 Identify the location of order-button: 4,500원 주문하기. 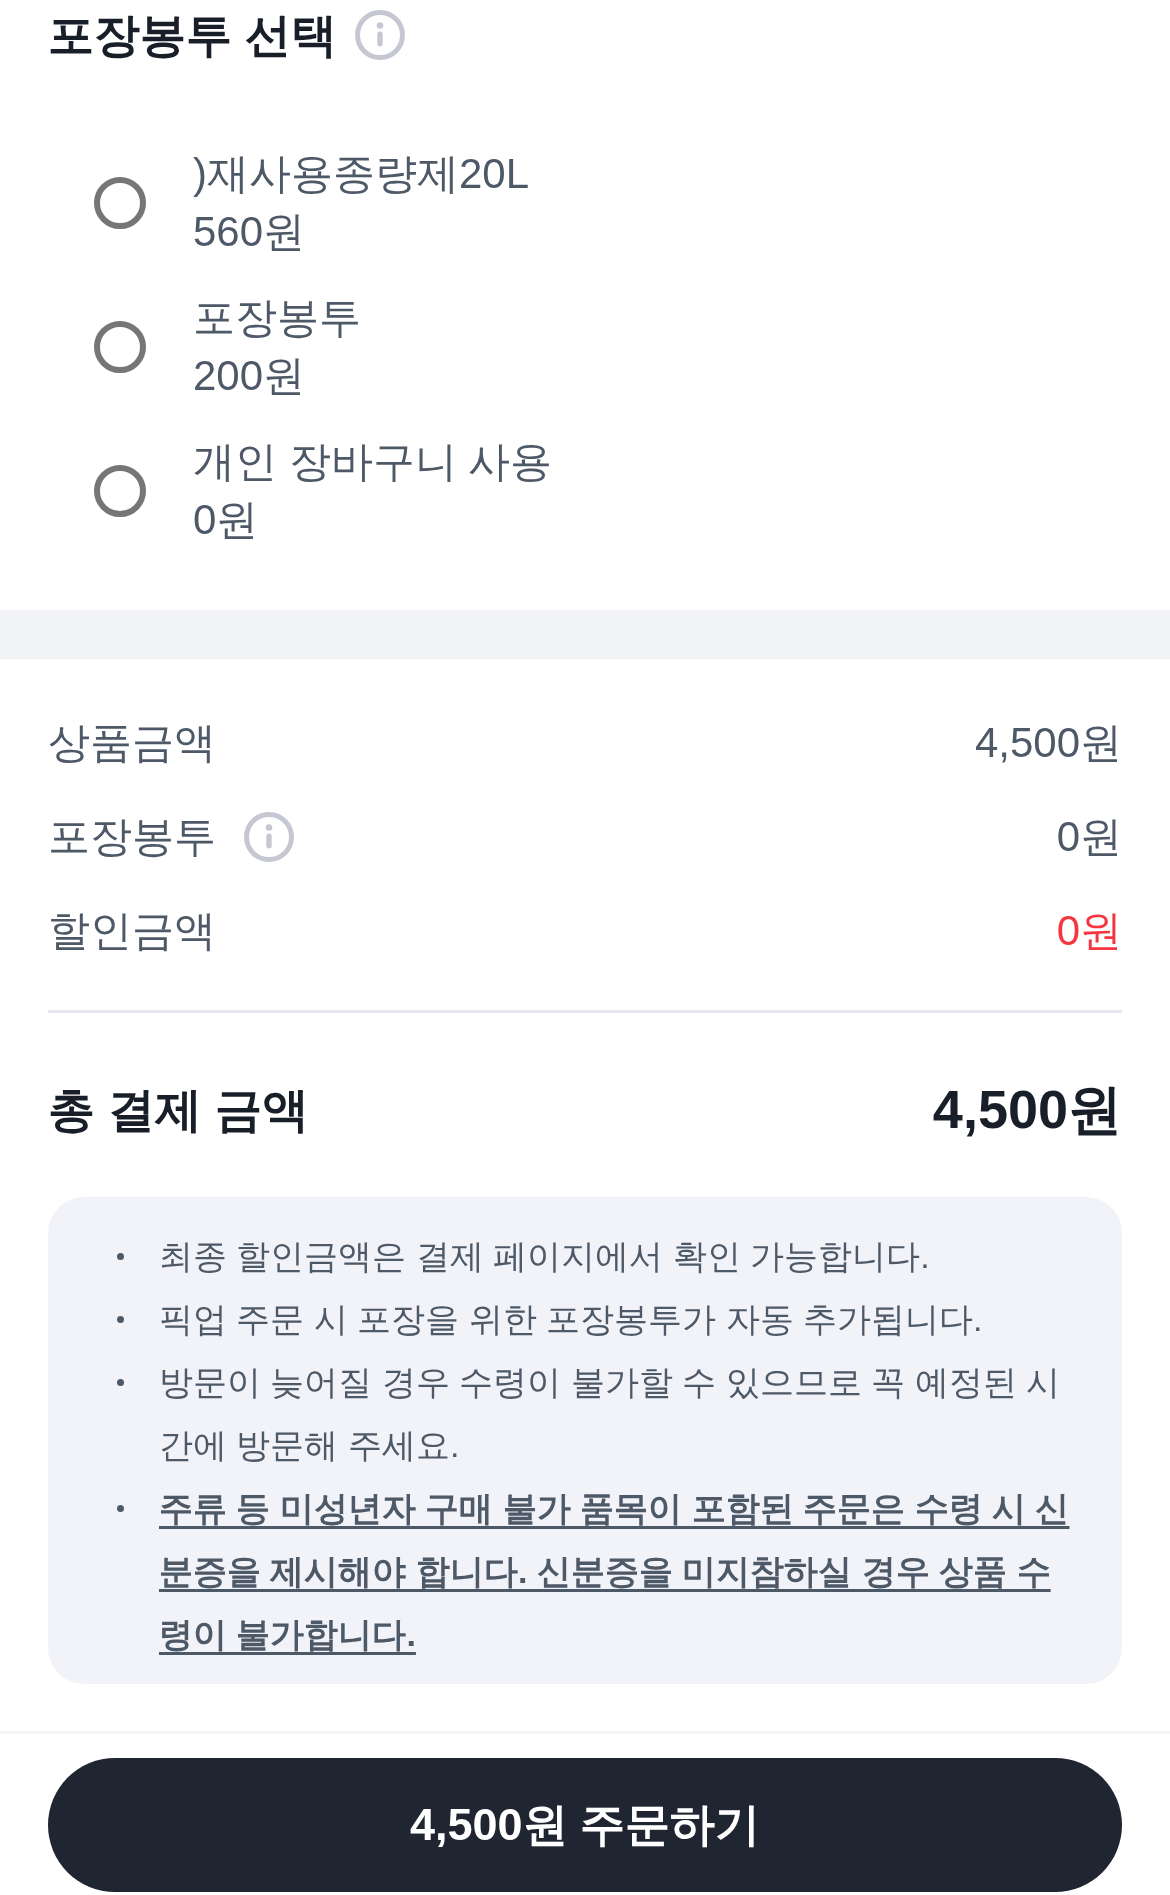
(585, 1825).